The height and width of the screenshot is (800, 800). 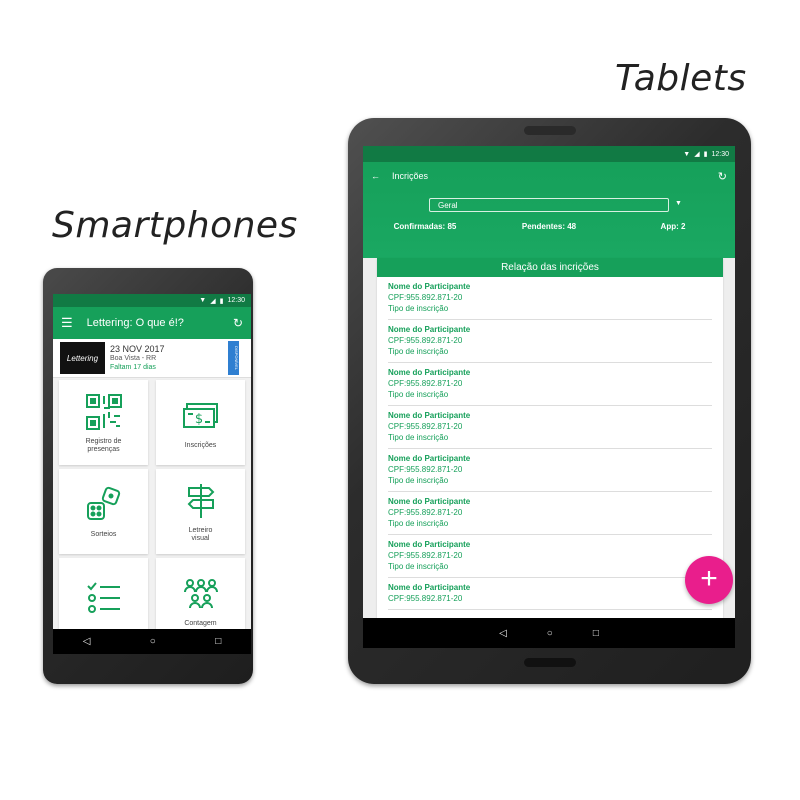 What do you see at coordinates (709, 580) in the screenshot?
I see `add-button: +` at bounding box center [709, 580].